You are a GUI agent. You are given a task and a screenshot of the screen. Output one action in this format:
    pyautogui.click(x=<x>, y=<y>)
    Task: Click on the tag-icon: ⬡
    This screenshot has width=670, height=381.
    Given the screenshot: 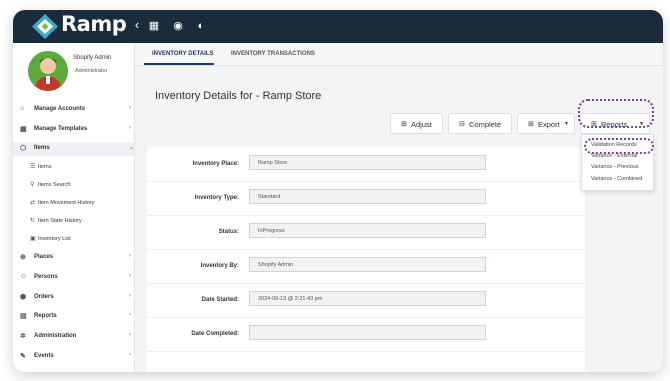 What is the action you would take?
    pyautogui.click(x=23, y=148)
    